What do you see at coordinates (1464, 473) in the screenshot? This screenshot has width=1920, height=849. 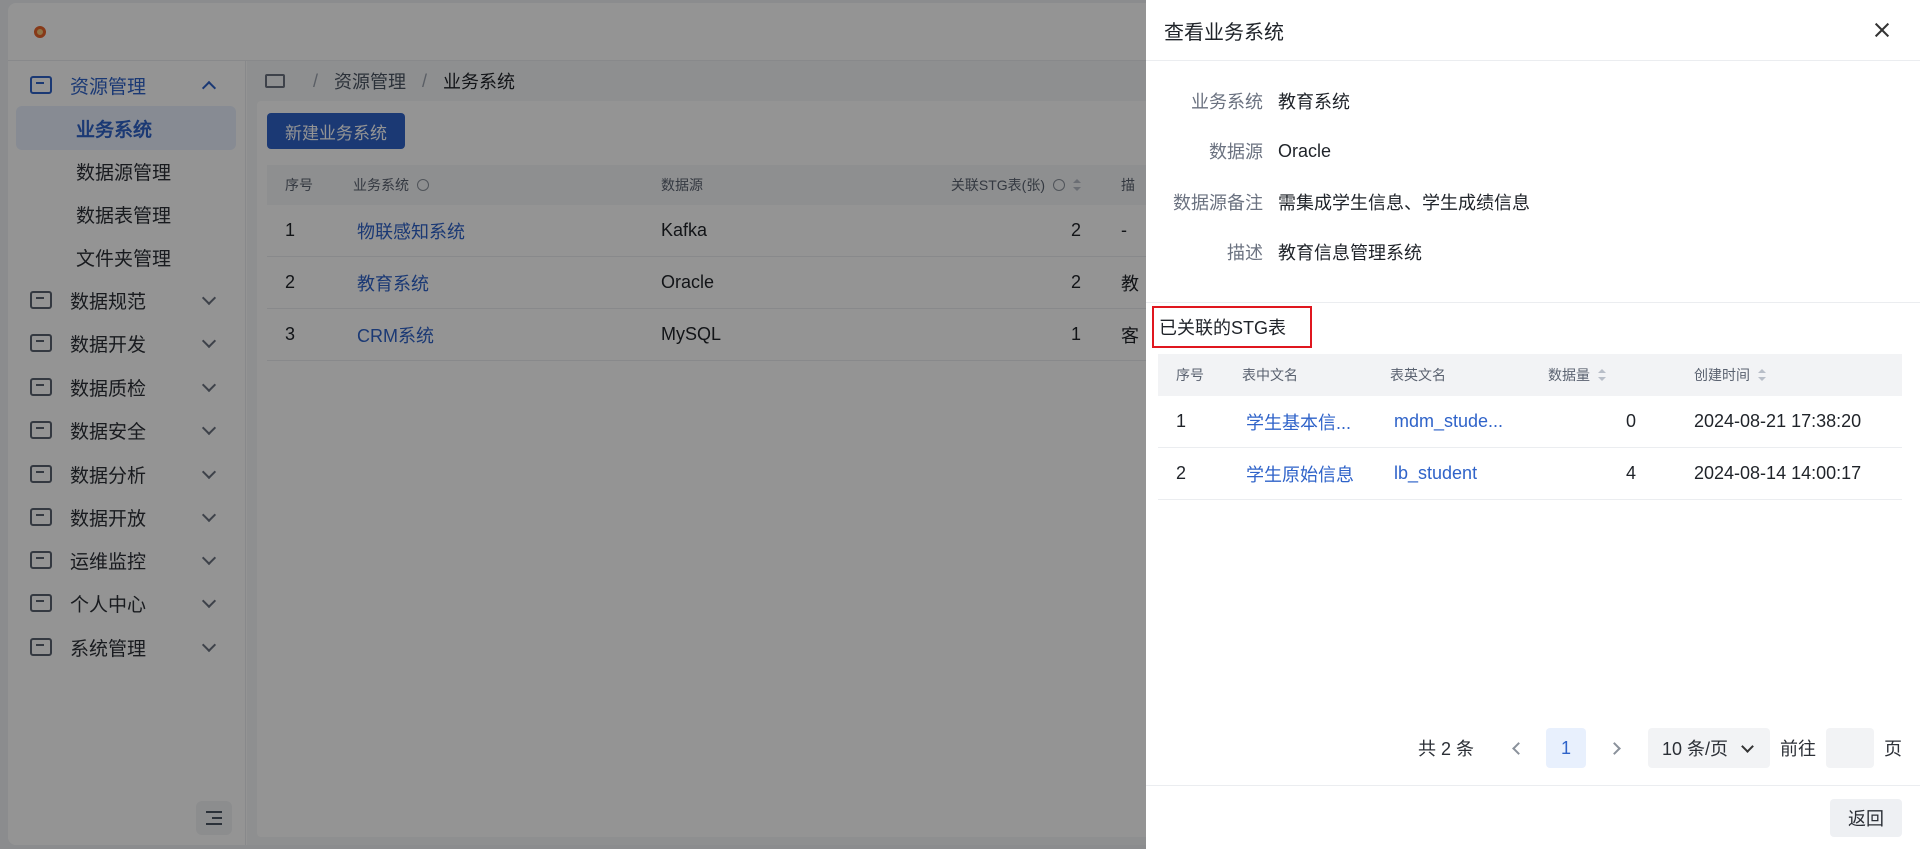 I see `table-en-link: lb_student` at bounding box center [1464, 473].